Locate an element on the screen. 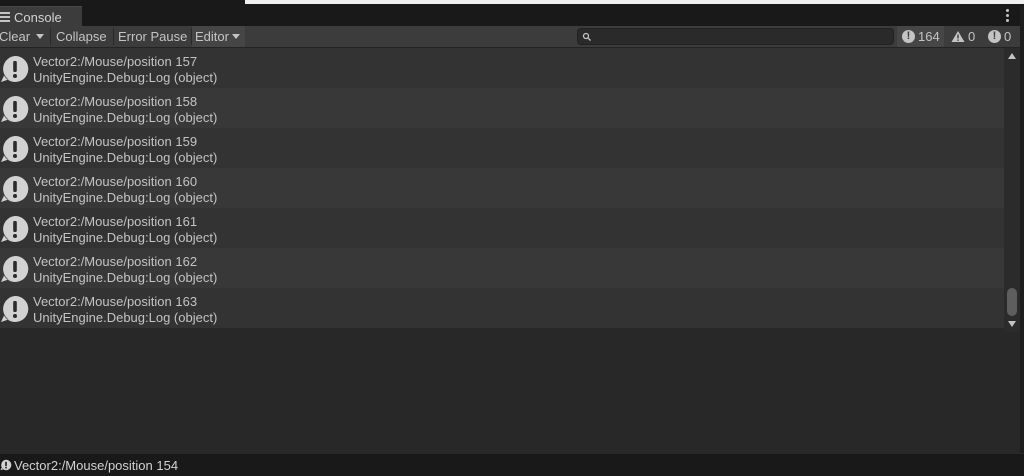  editor-label: Editor is located at coordinates (212, 36).